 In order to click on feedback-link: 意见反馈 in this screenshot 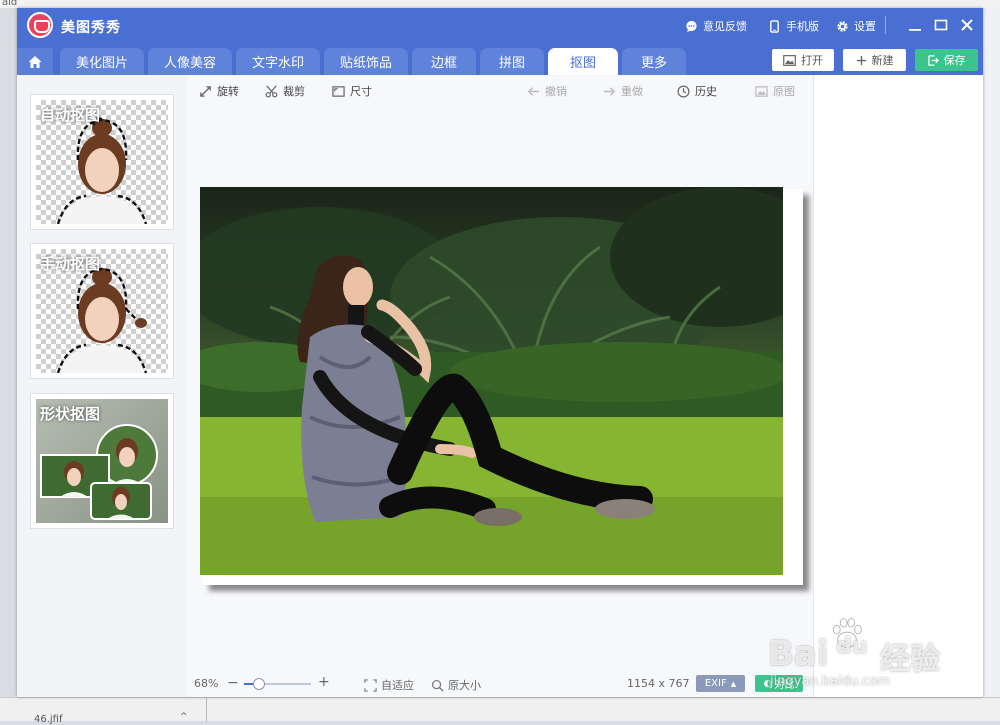, I will do `click(716, 26)`.